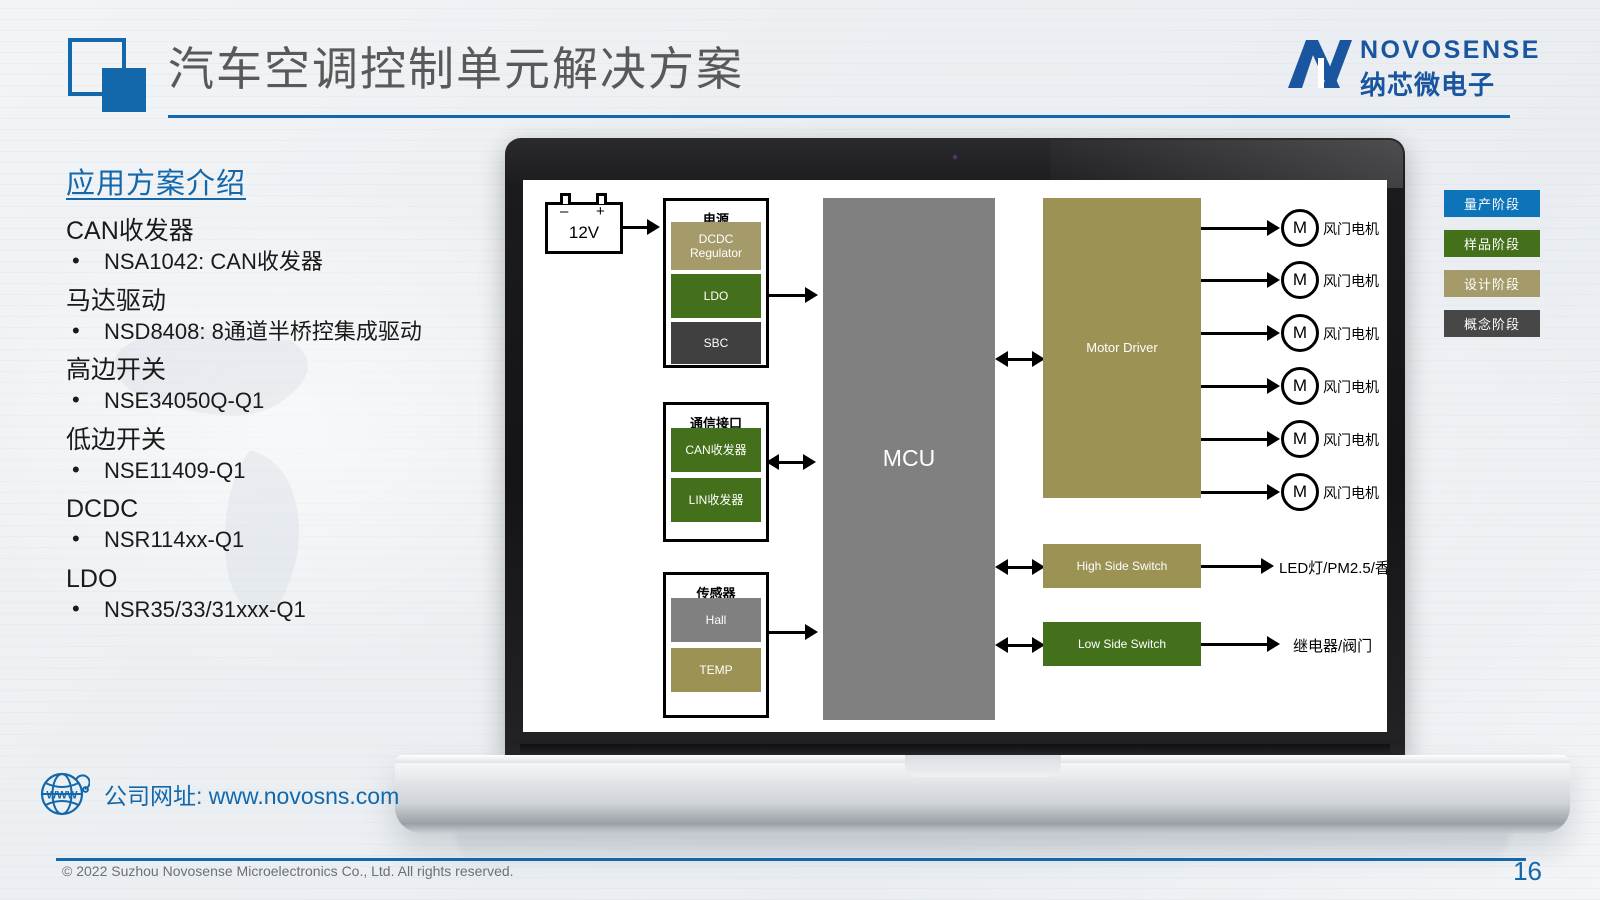  I want to click on legend-item-mass-production: 量产阶段, so click(1492, 203).